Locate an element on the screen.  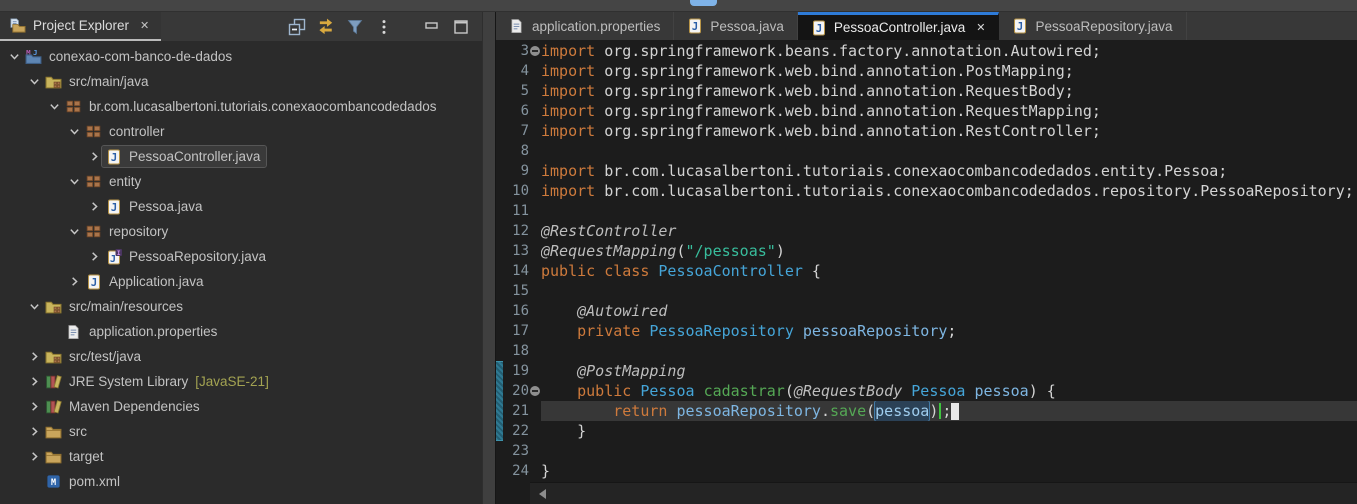
code-line-23: 23 is located at coordinates (926, 451).